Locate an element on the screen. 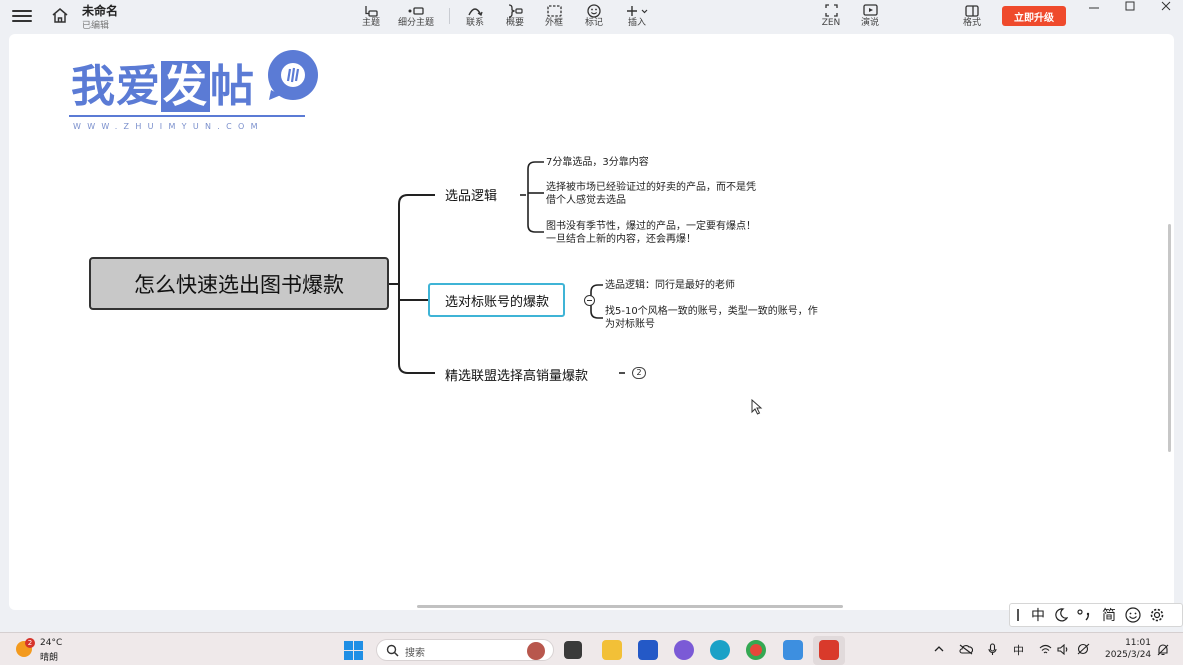 The width and height of the screenshot is (1183, 665). upgrade-button: 立即升级 is located at coordinates (1034, 16).